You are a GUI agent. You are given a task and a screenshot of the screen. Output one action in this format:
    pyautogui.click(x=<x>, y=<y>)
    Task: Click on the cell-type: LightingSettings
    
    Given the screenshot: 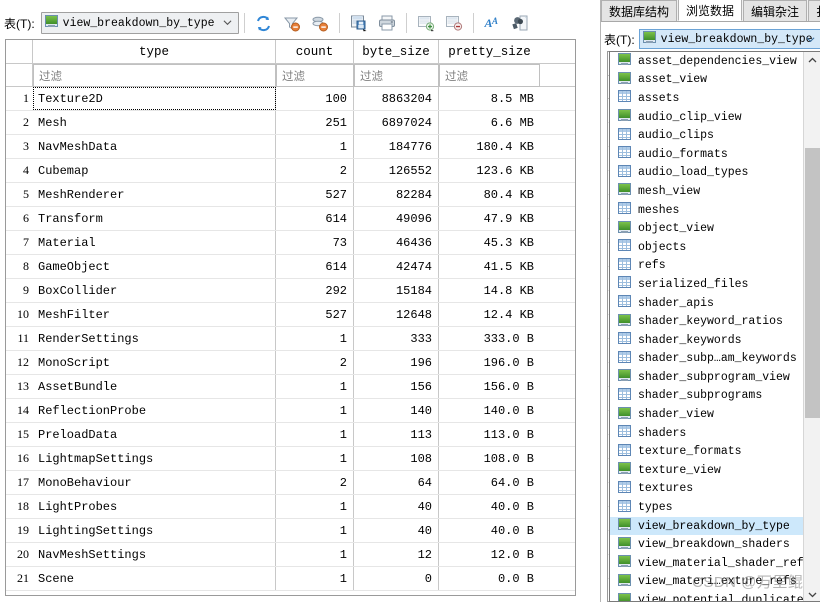 What is the action you would take?
    pyautogui.click(x=154, y=530)
    